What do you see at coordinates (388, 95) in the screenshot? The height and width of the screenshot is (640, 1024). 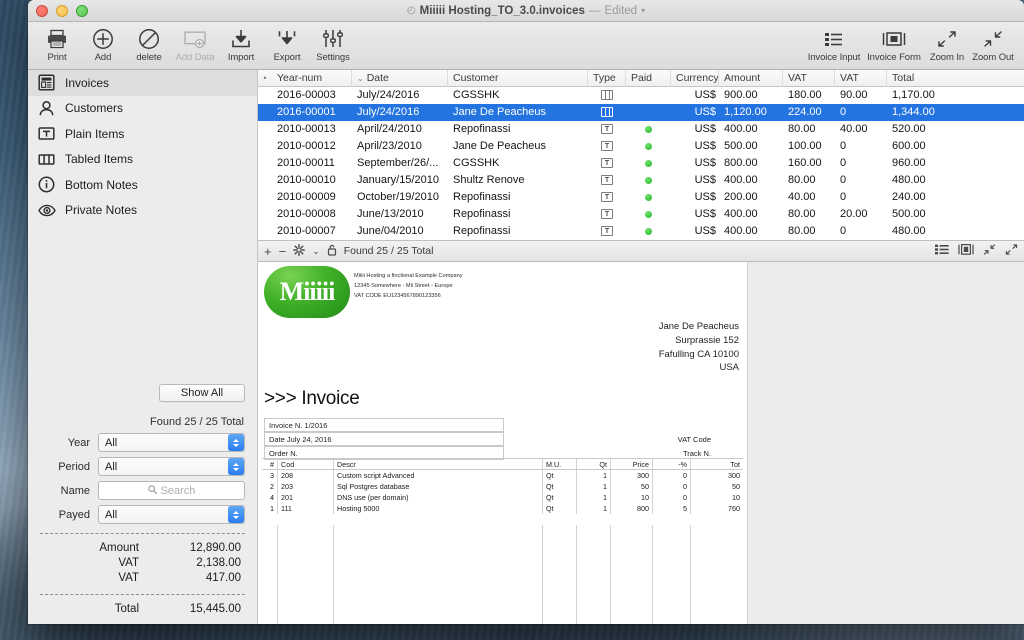 I see `cell-date: July/24/2016` at bounding box center [388, 95].